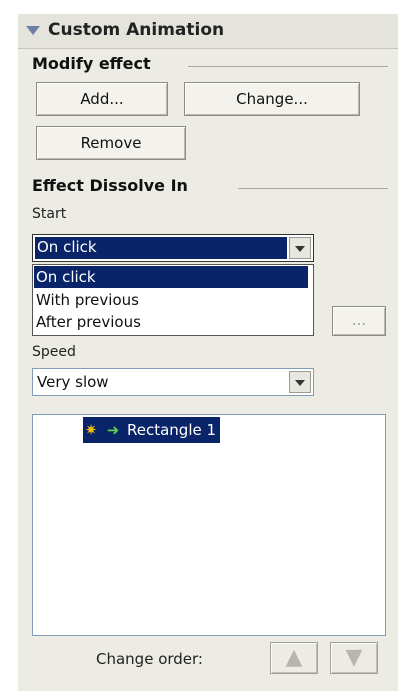  Describe the element at coordinates (149, 659) in the screenshot. I see `change-order-label: Change order:` at that location.